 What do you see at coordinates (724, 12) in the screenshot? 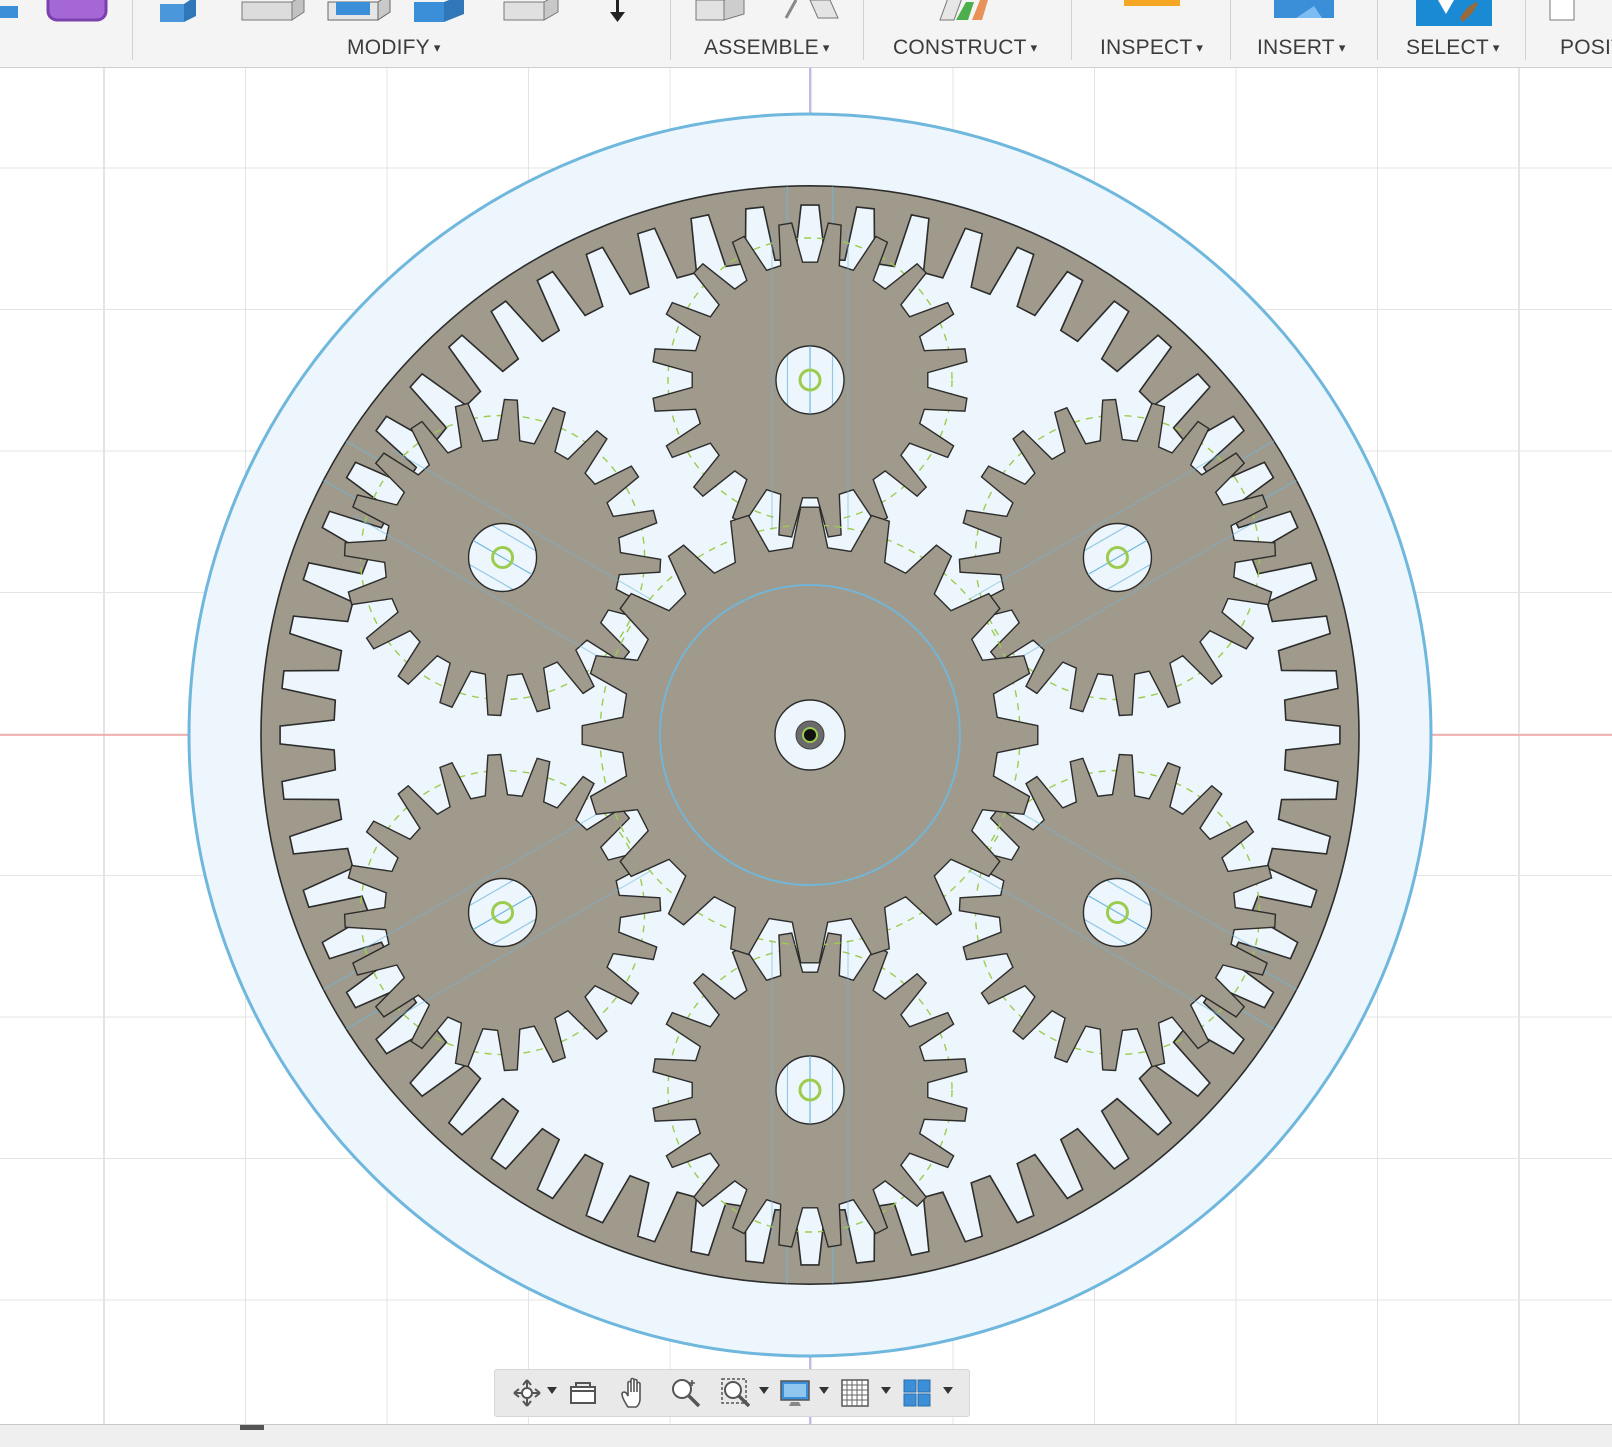
I see `new-component-icon` at bounding box center [724, 12].